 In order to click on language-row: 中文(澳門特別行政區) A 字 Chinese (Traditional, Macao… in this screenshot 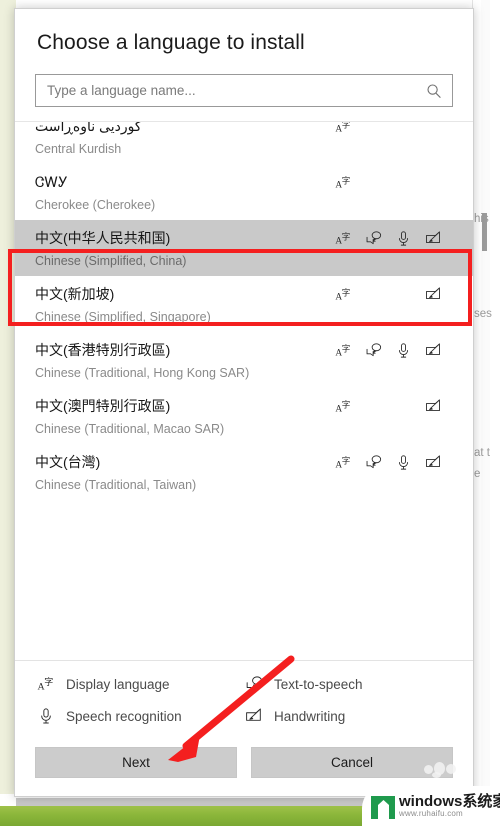, I will do `click(244, 416)`.